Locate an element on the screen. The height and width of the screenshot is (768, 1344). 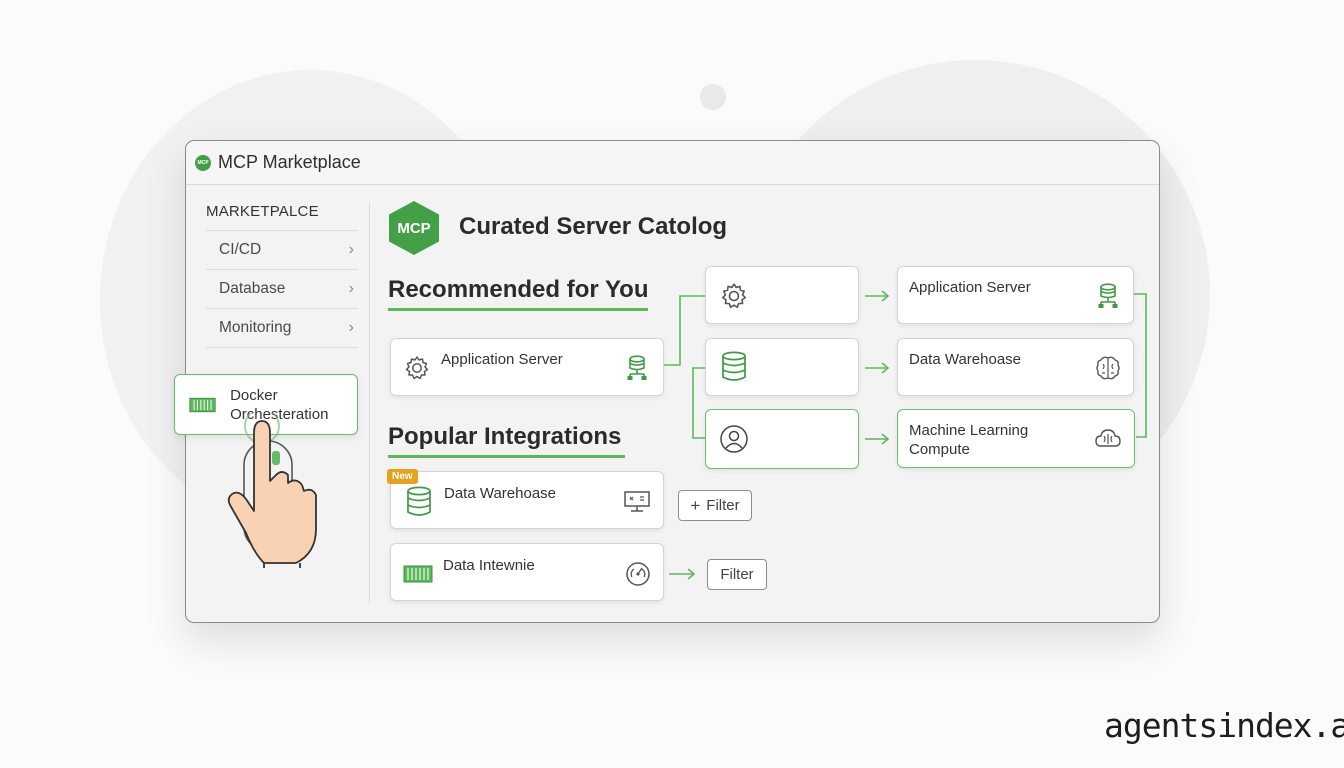
brain-icon is located at coordinates (1108, 368).